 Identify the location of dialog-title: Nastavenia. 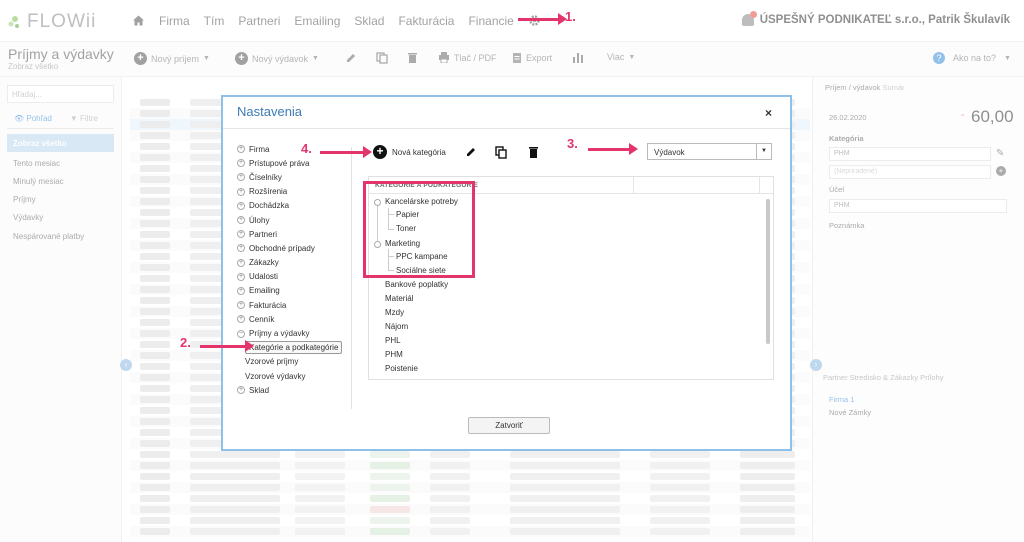
(270, 111).